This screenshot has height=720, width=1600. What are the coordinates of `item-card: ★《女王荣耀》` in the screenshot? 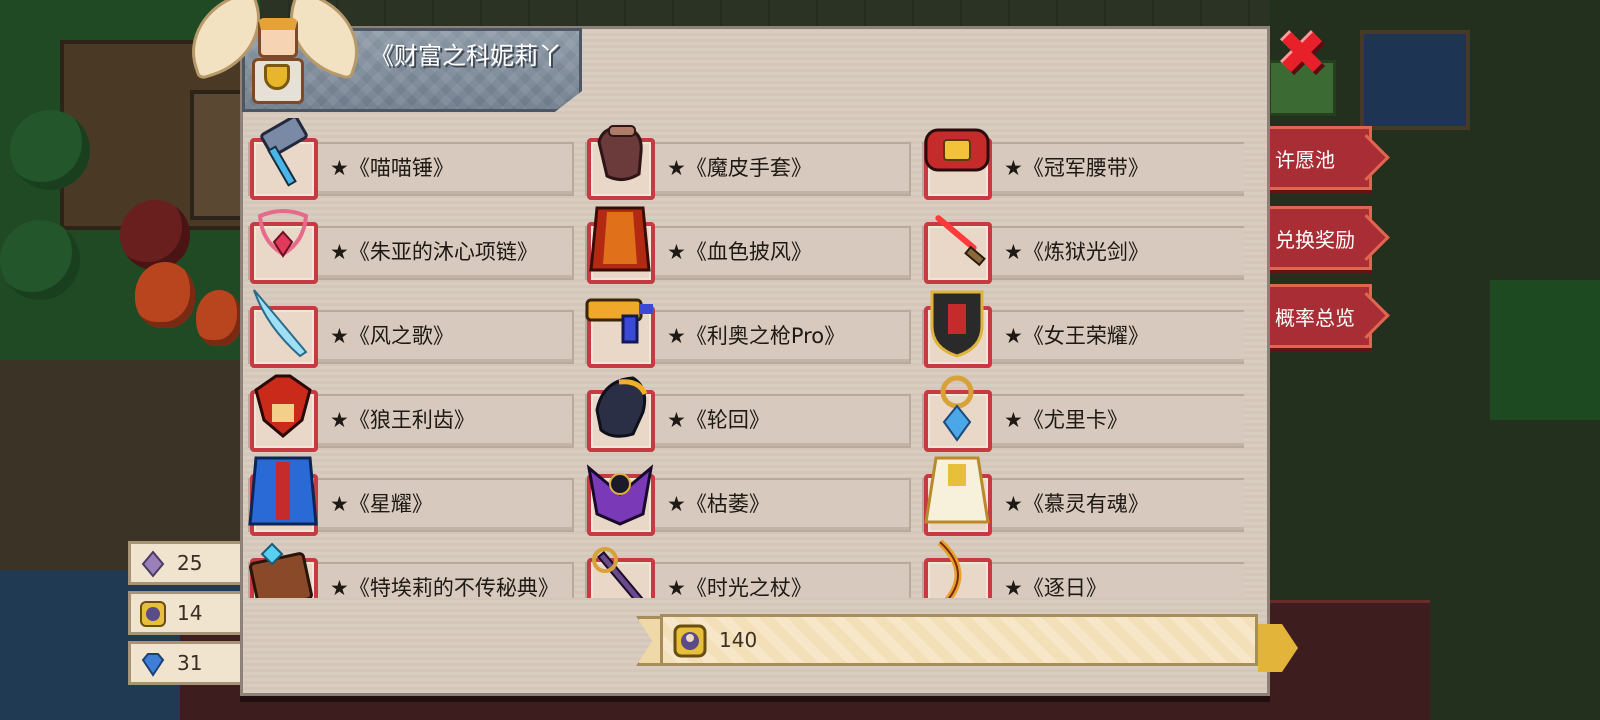 It's located at (1081, 328).